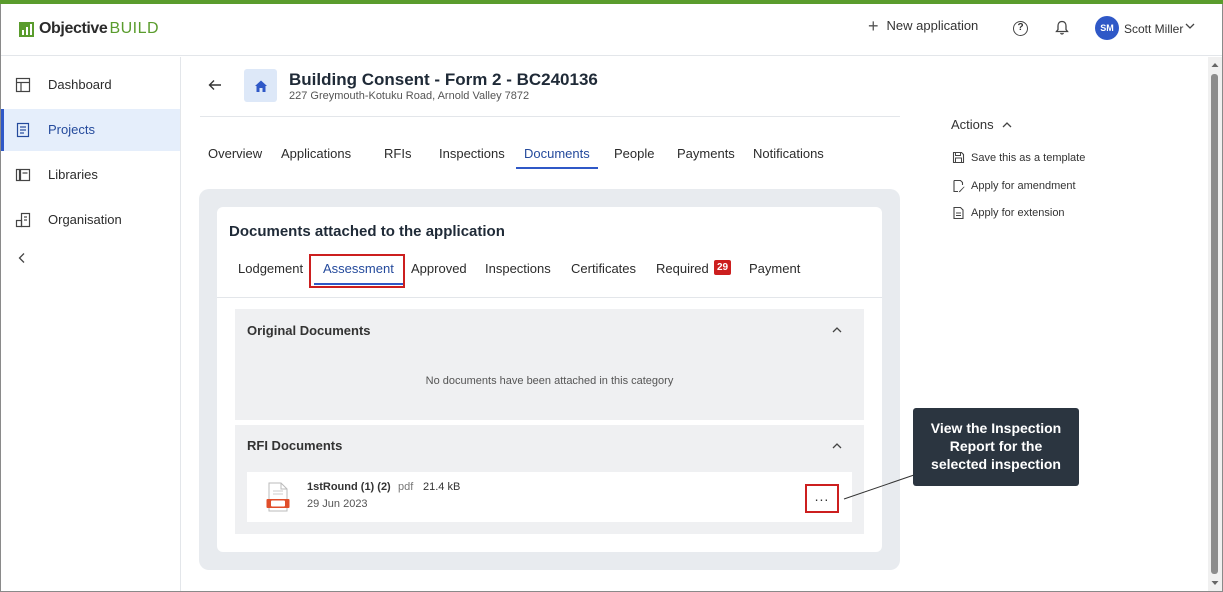 This screenshot has width=1223, height=592. Describe the element at coordinates (549, 497) in the screenshot. I see `document-row` at that location.